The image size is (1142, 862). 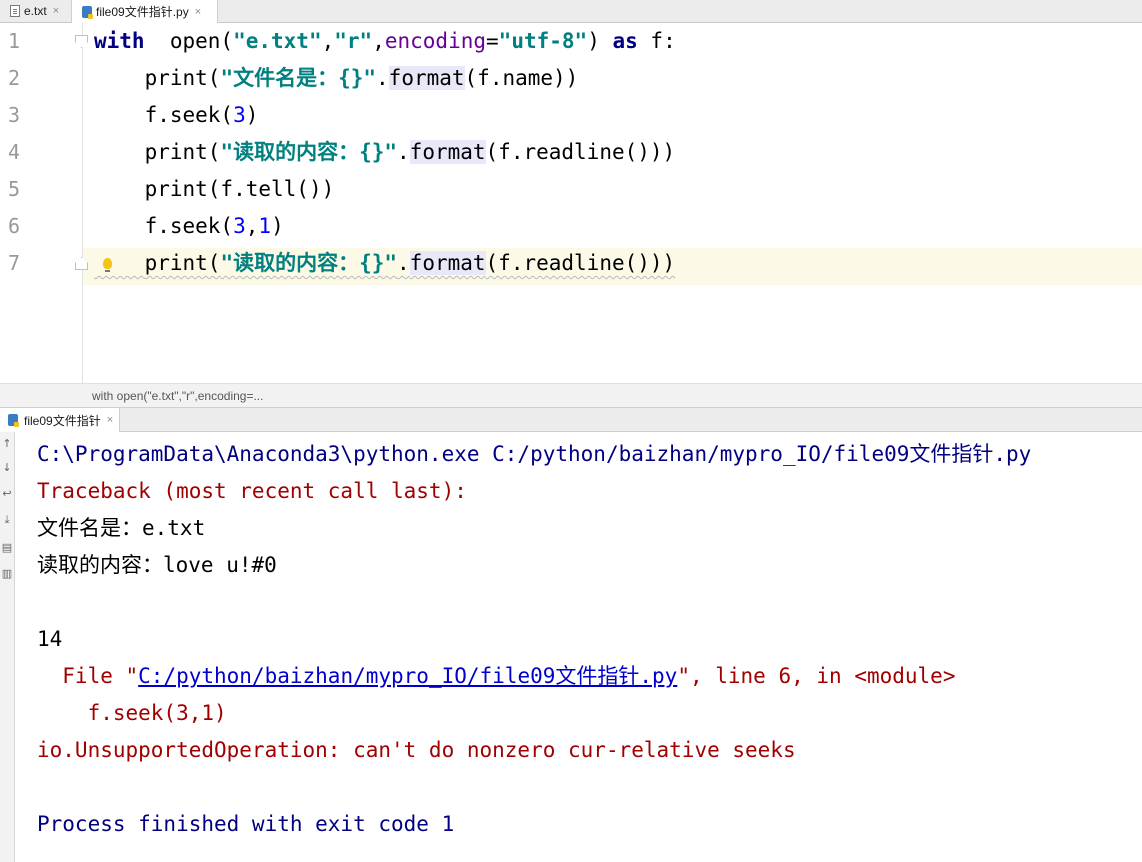 I want to click on console-line: Traceback (most recent call last):, so click(x=252, y=491).